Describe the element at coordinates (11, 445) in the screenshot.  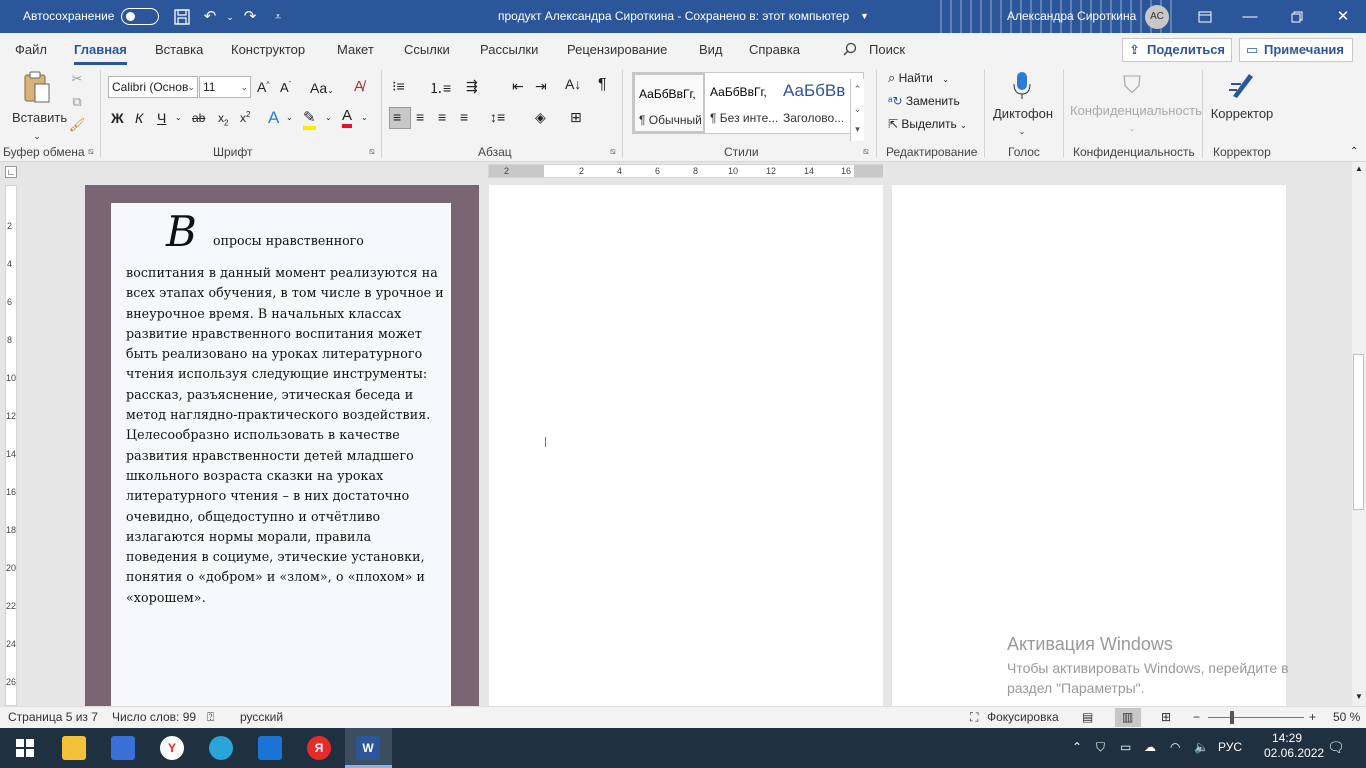
I see `vertical-ruler: 2 4 6 8 10 12 14 16 18 20 22 24 26` at that location.